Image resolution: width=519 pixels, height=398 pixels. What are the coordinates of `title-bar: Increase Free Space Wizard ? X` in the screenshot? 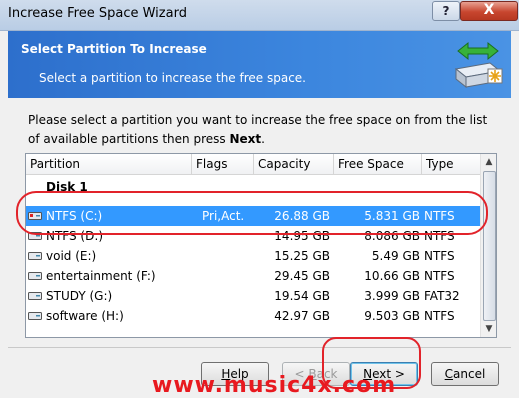 It's located at (259, 15).